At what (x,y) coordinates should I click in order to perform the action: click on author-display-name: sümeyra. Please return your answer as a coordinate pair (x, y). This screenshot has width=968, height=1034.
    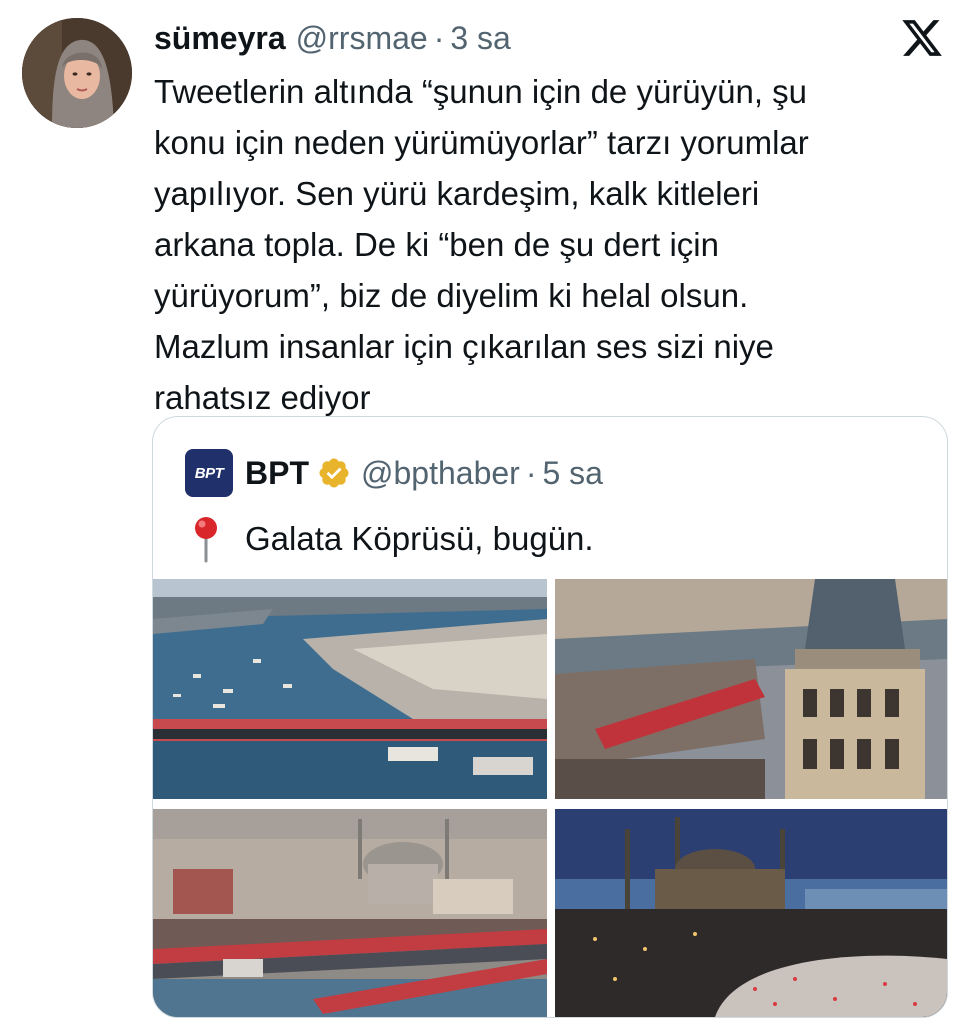
    Looking at the image, I should click on (220, 38).